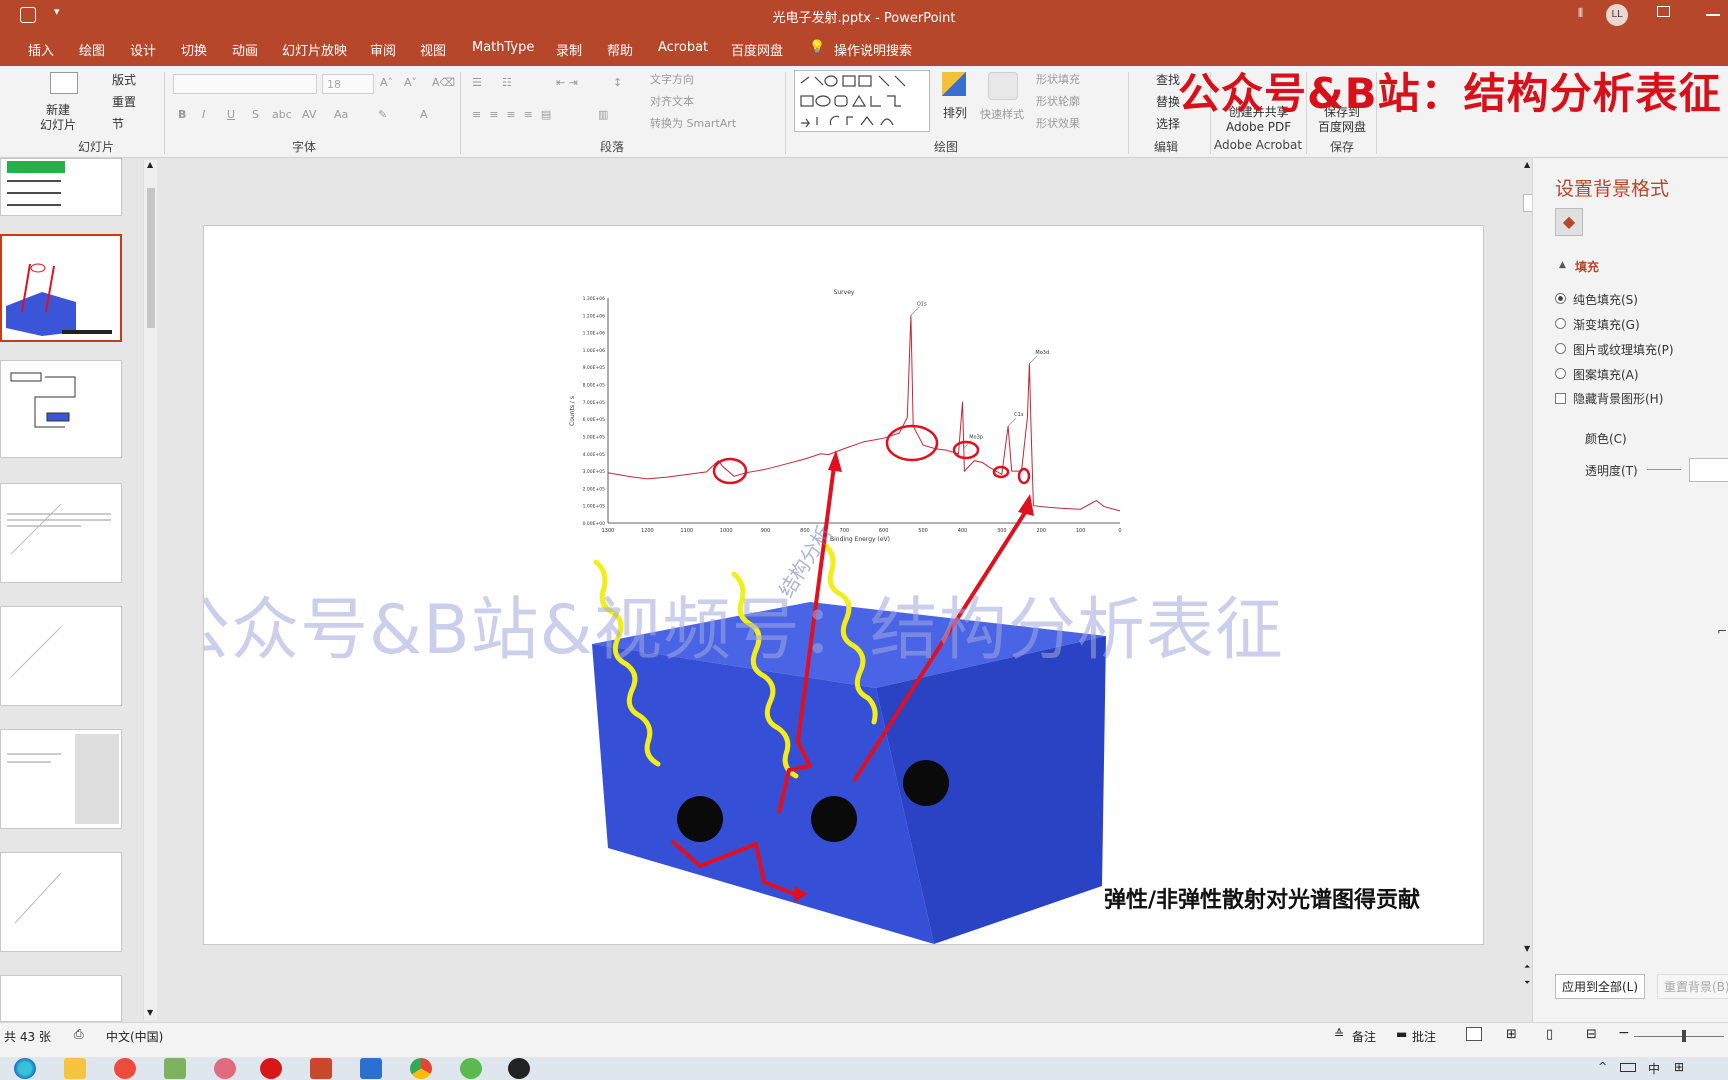 This screenshot has height=1080, width=1728. I want to click on edge-icon, so click(25, 1068).